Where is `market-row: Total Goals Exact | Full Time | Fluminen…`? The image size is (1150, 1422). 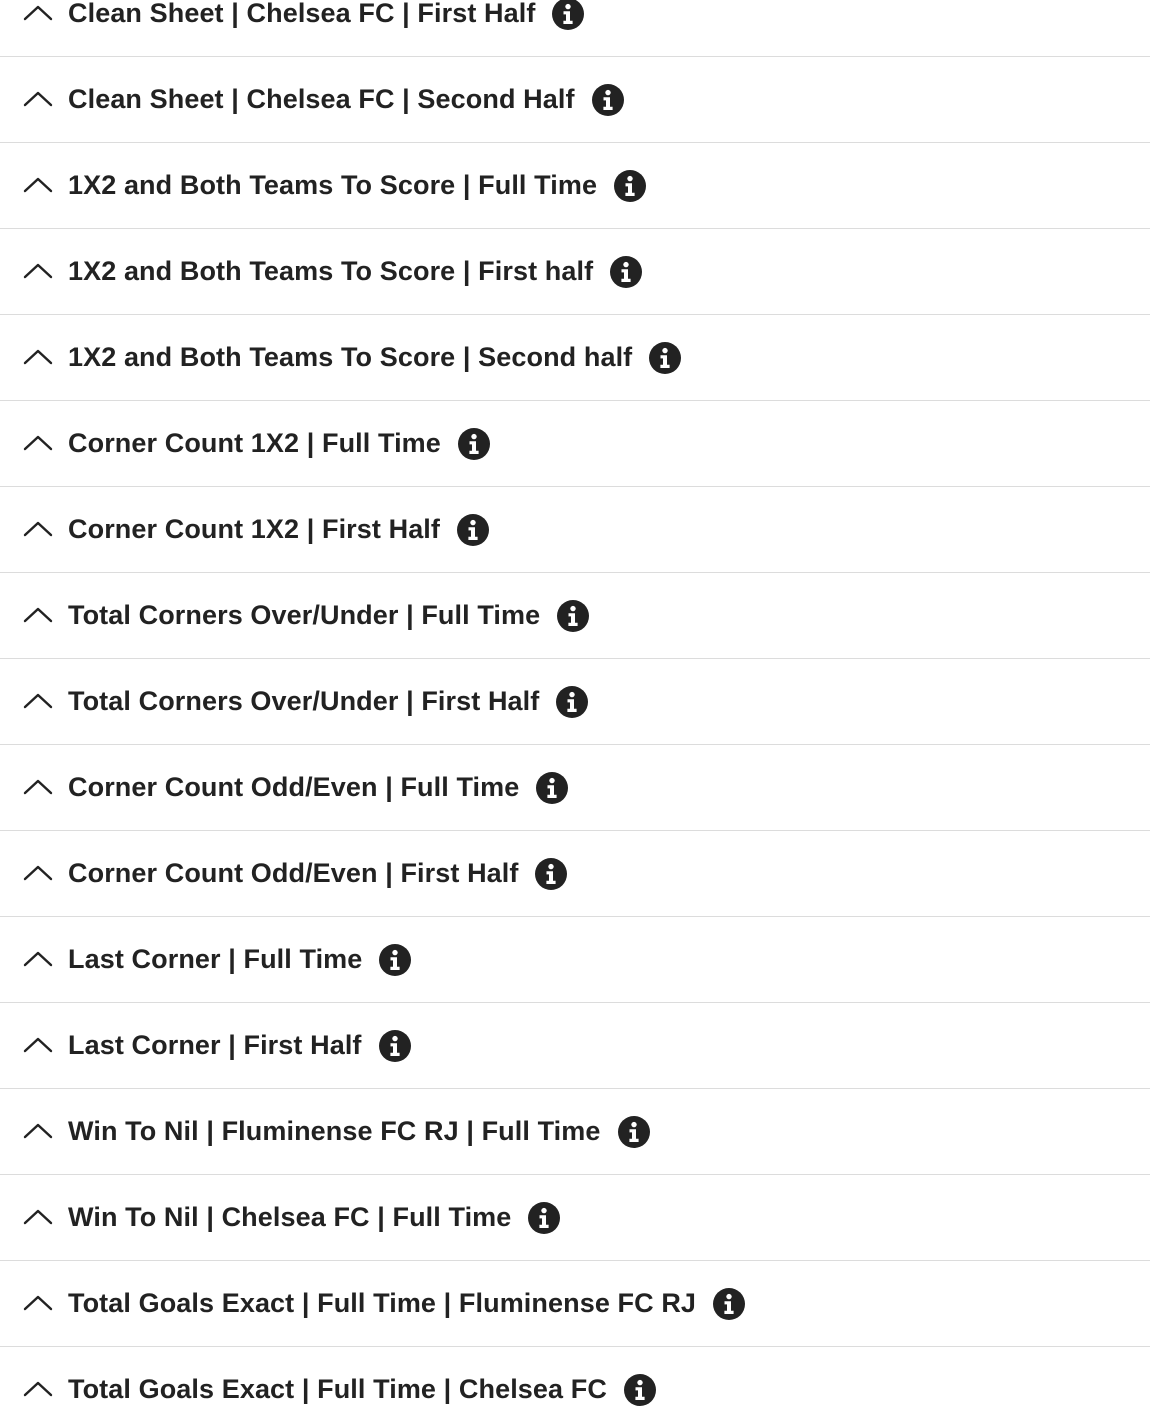
market-row: Total Goals Exact | Full Time | Fluminen… is located at coordinates (575, 1304).